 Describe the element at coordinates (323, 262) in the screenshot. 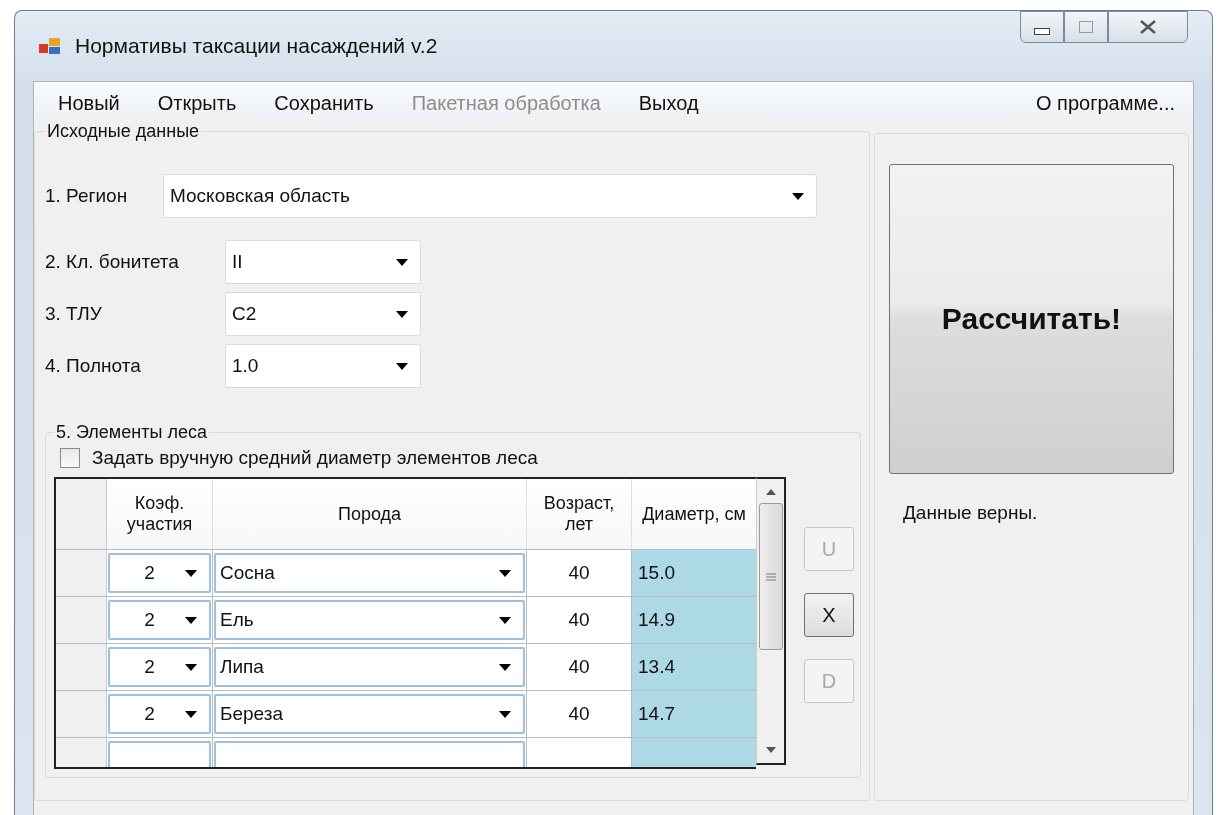

I see `dropdown-field: II` at that location.